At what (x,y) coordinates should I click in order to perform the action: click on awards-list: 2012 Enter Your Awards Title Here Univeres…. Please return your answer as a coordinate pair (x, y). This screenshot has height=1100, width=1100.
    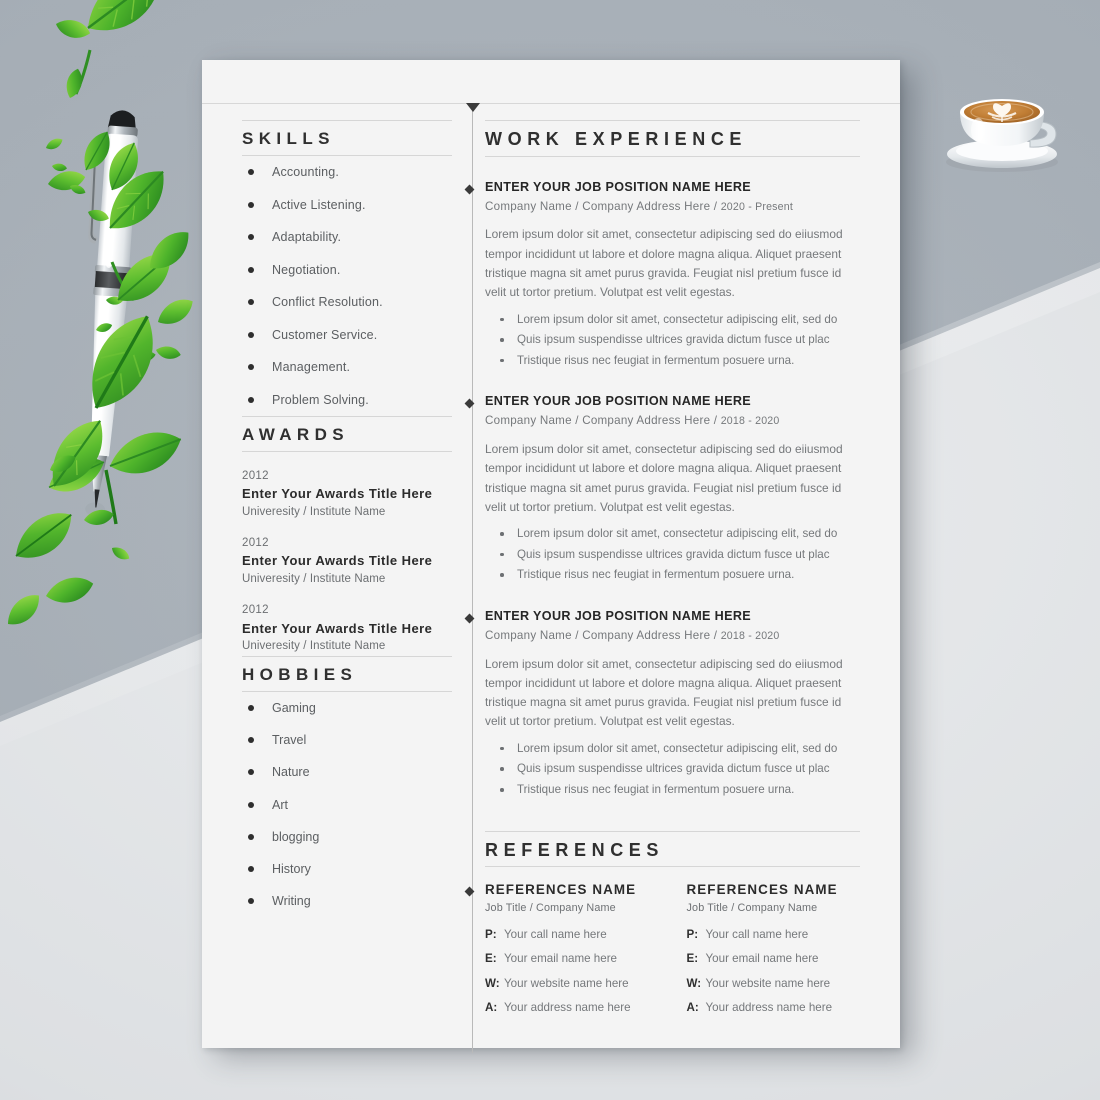
    Looking at the image, I should click on (347, 562).